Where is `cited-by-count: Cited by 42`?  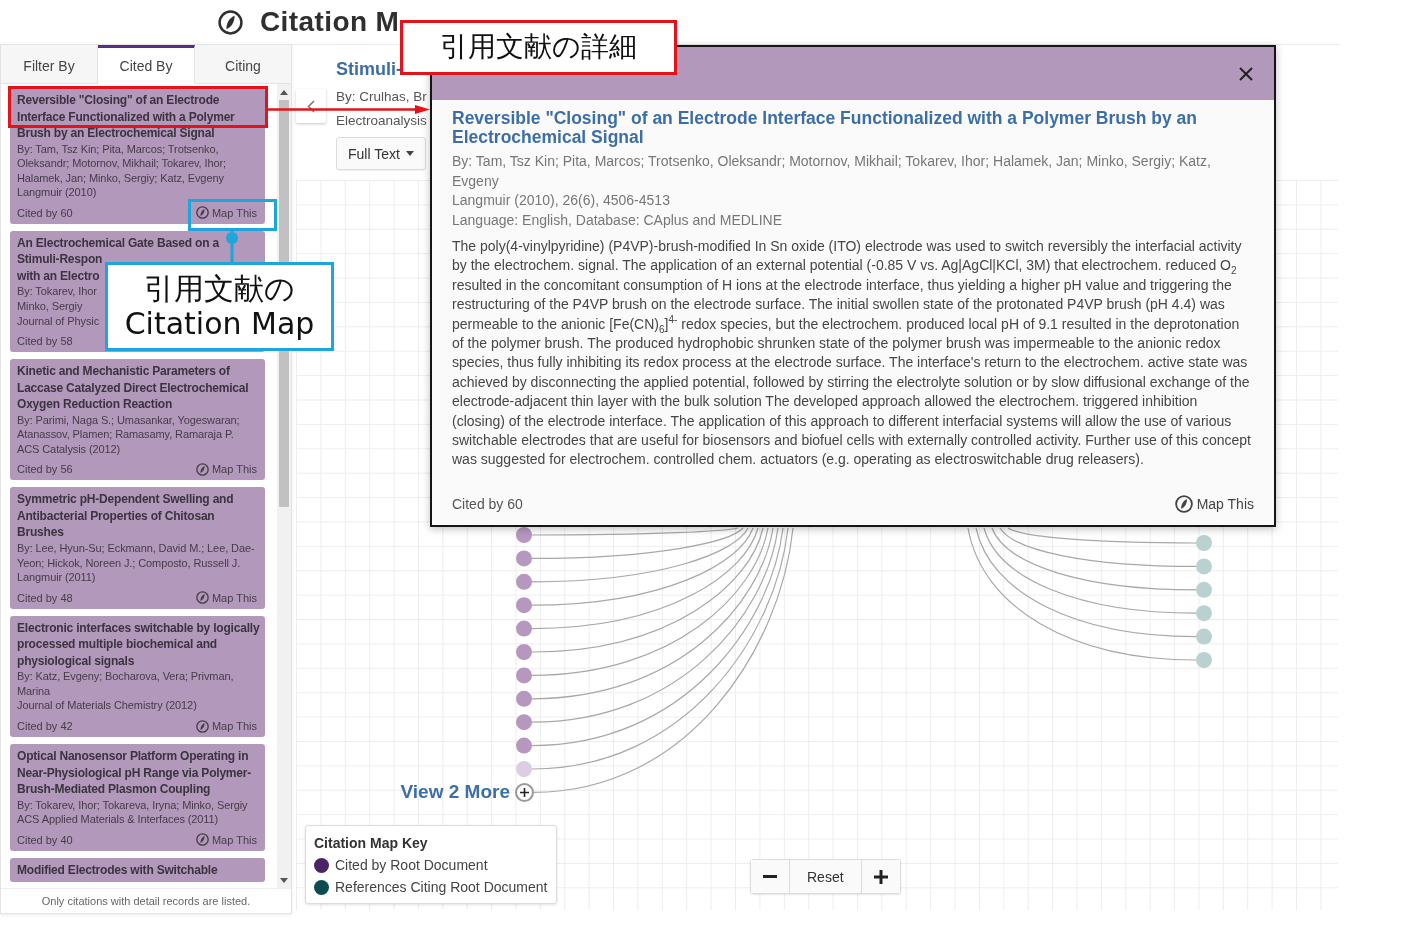
cited-by-count: Cited by 42 is located at coordinates (45, 726).